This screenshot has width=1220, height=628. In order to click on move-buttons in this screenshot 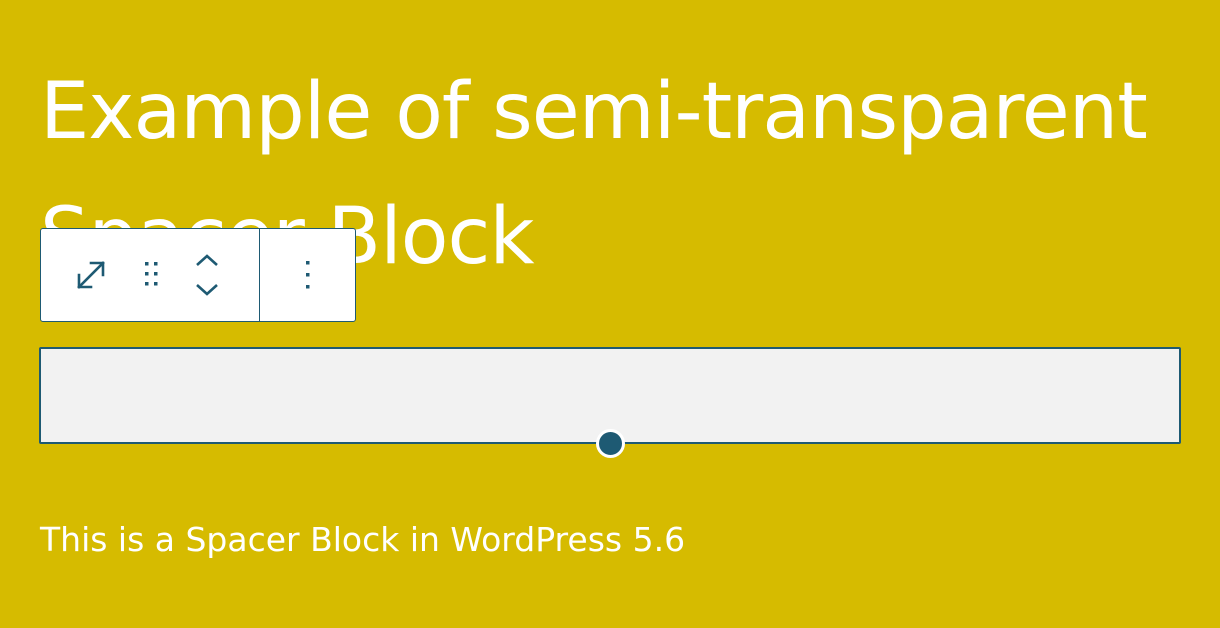, I will do `click(207, 275)`.